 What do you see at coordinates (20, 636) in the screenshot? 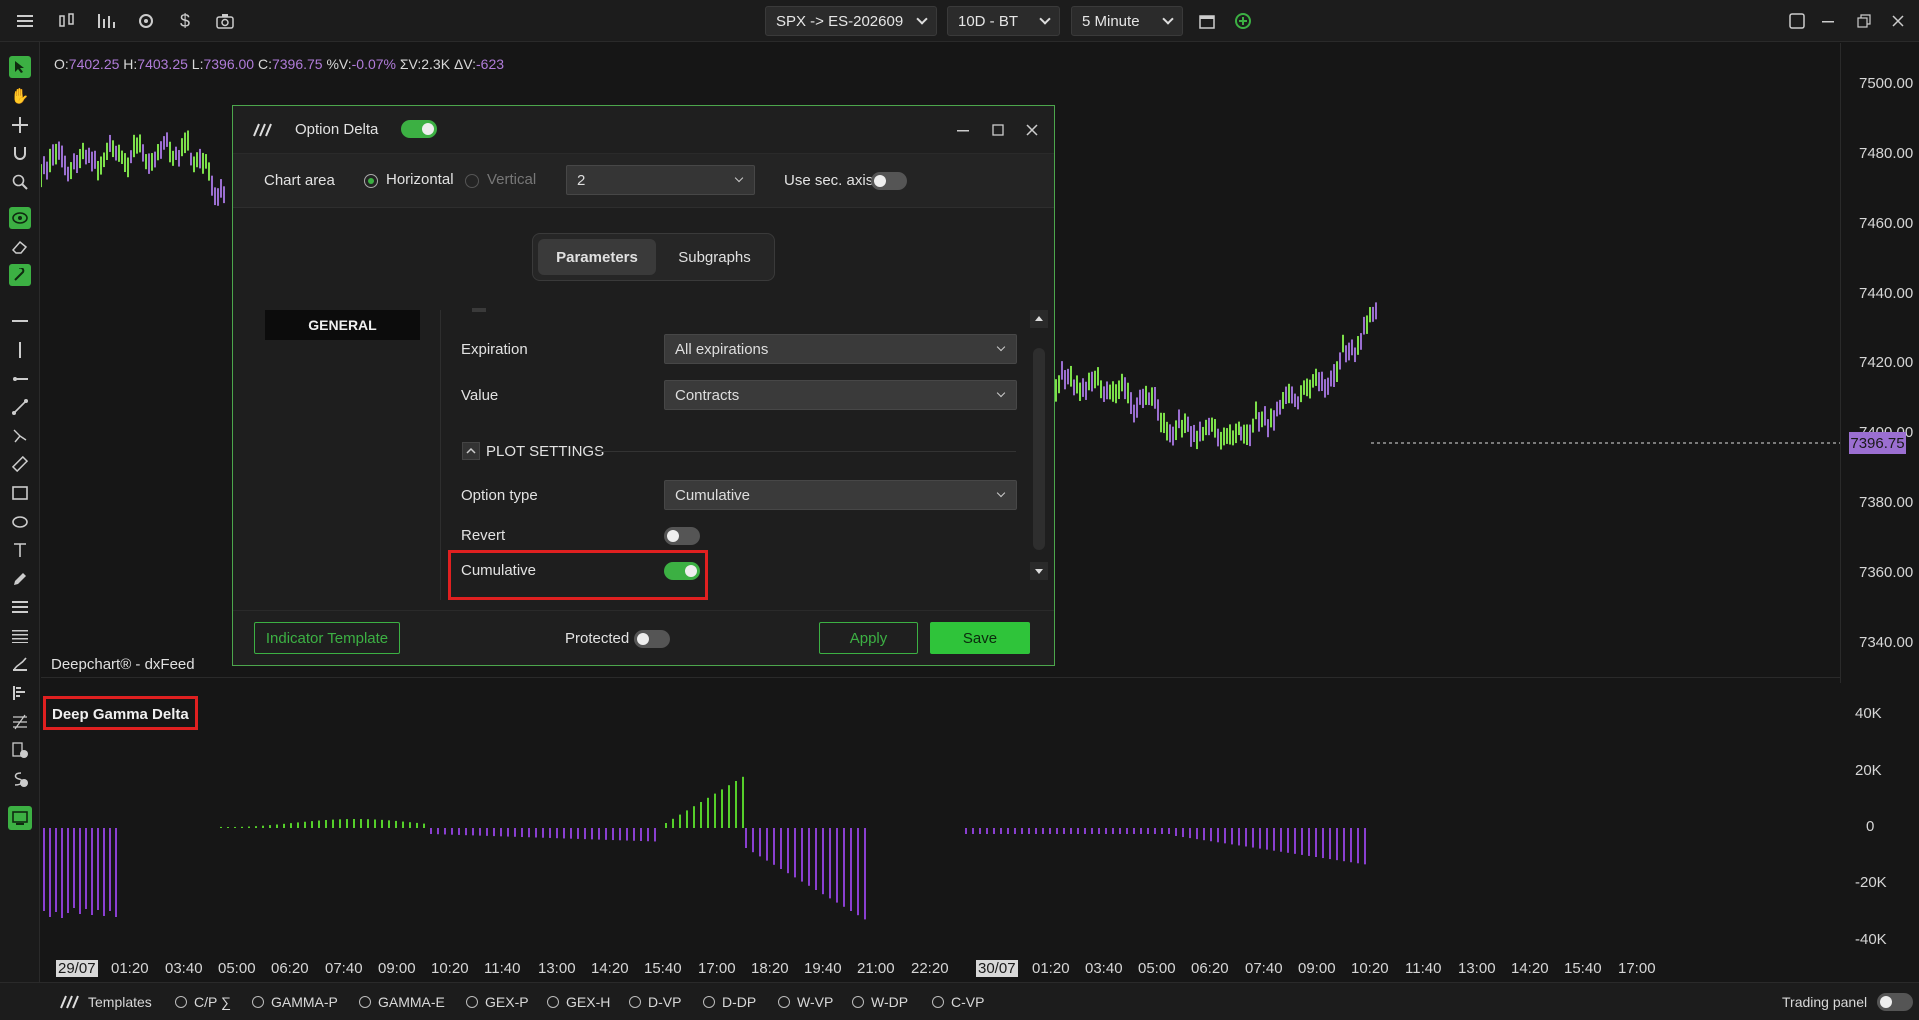
I see `lines-icon` at bounding box center [20, 636].